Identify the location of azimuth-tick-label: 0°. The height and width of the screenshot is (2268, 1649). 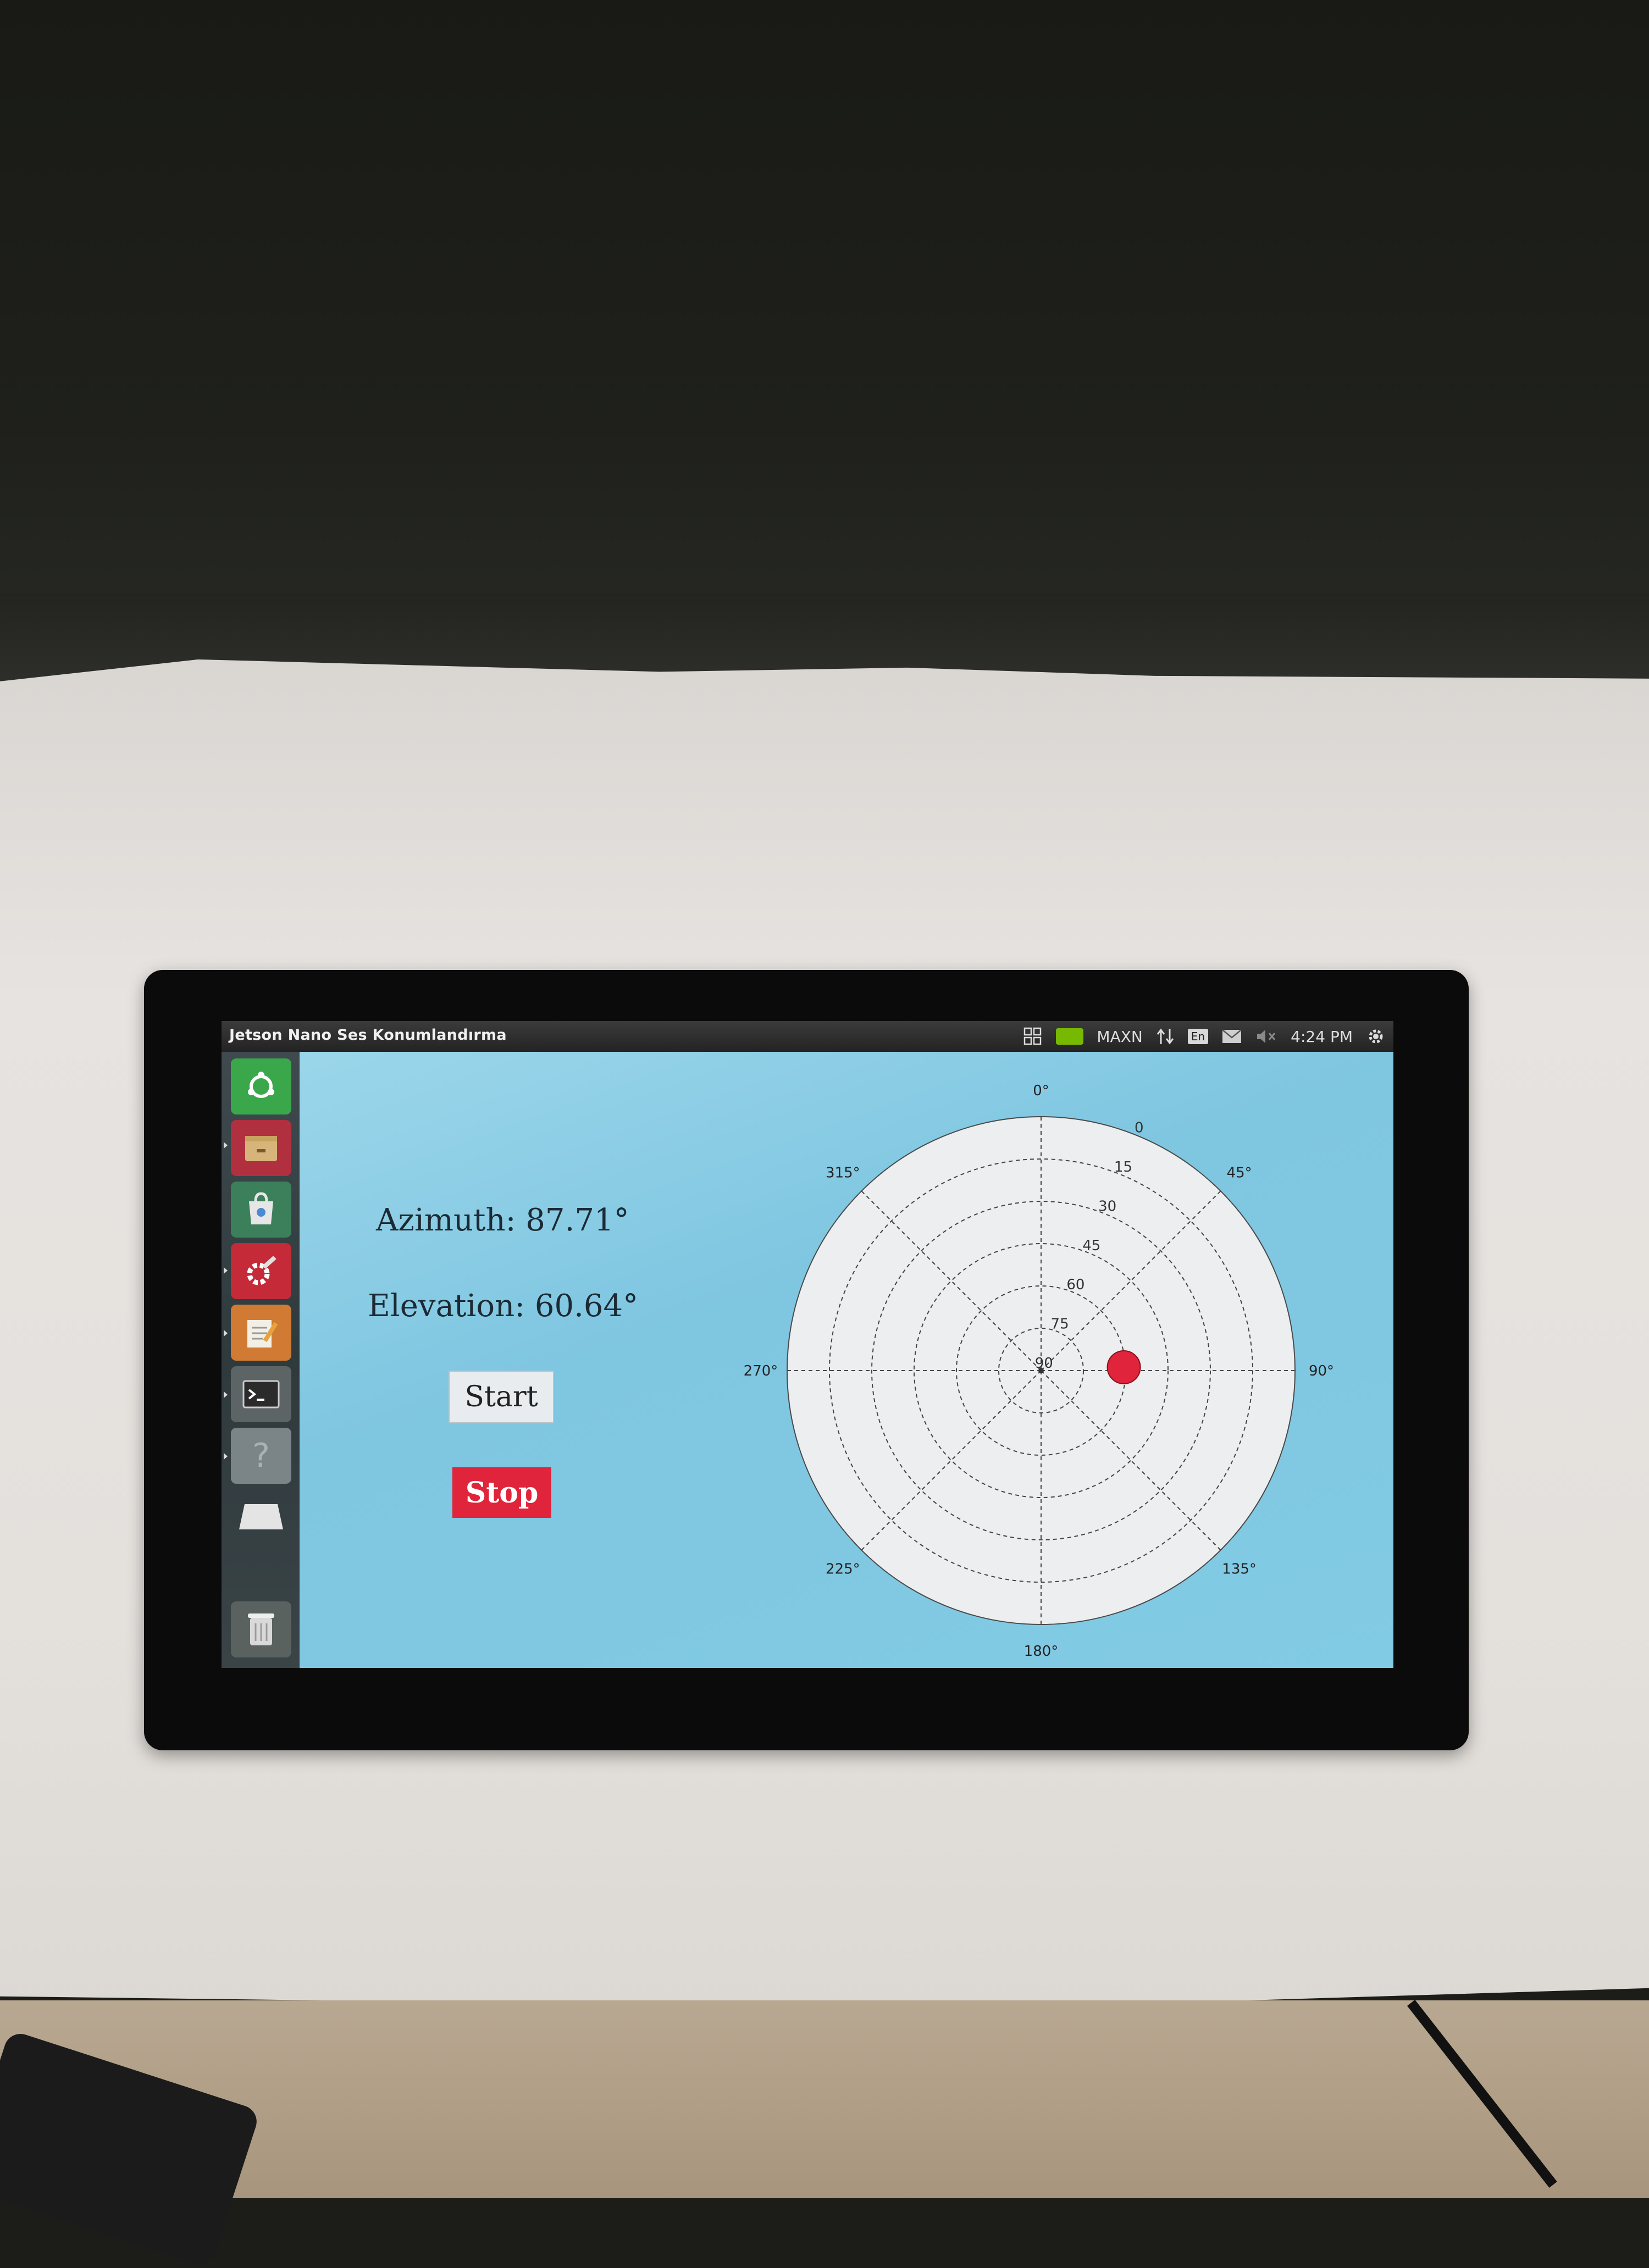
(1041, 1091).